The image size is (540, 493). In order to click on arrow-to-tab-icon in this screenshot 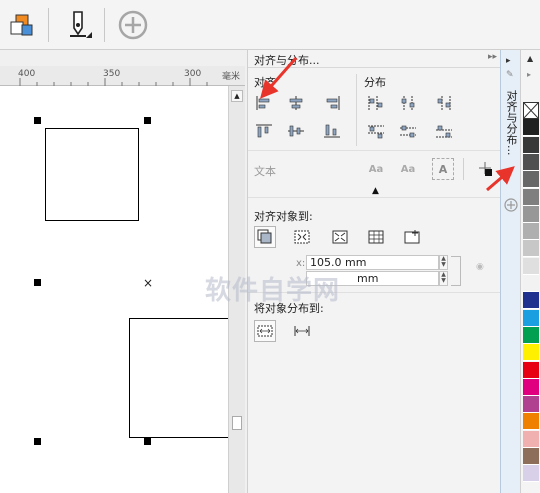, I will do `click(500, 179)`.